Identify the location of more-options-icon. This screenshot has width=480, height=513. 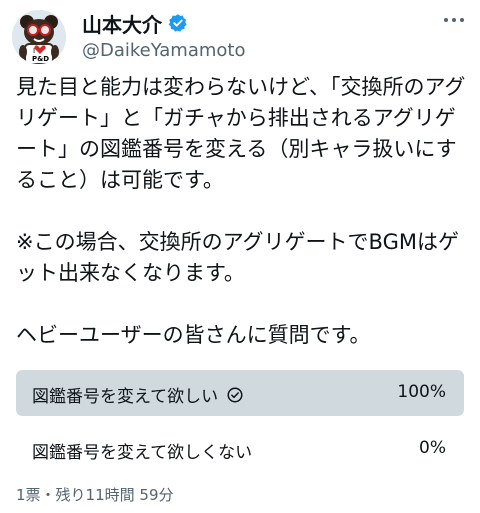
(454, 20).